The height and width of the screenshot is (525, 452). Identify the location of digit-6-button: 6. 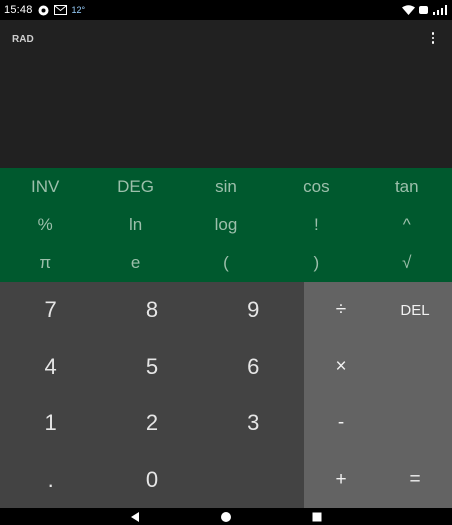
(253, 367).